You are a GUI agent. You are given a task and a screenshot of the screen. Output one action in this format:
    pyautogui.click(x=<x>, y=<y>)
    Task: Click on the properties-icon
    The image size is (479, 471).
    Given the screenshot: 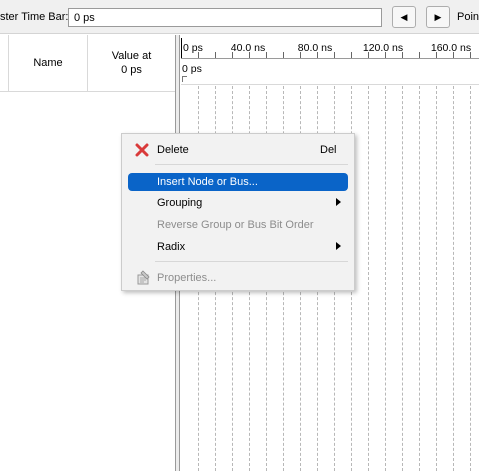 What is the action you would take?
    pyautogui.click(x=143, y=277)
    